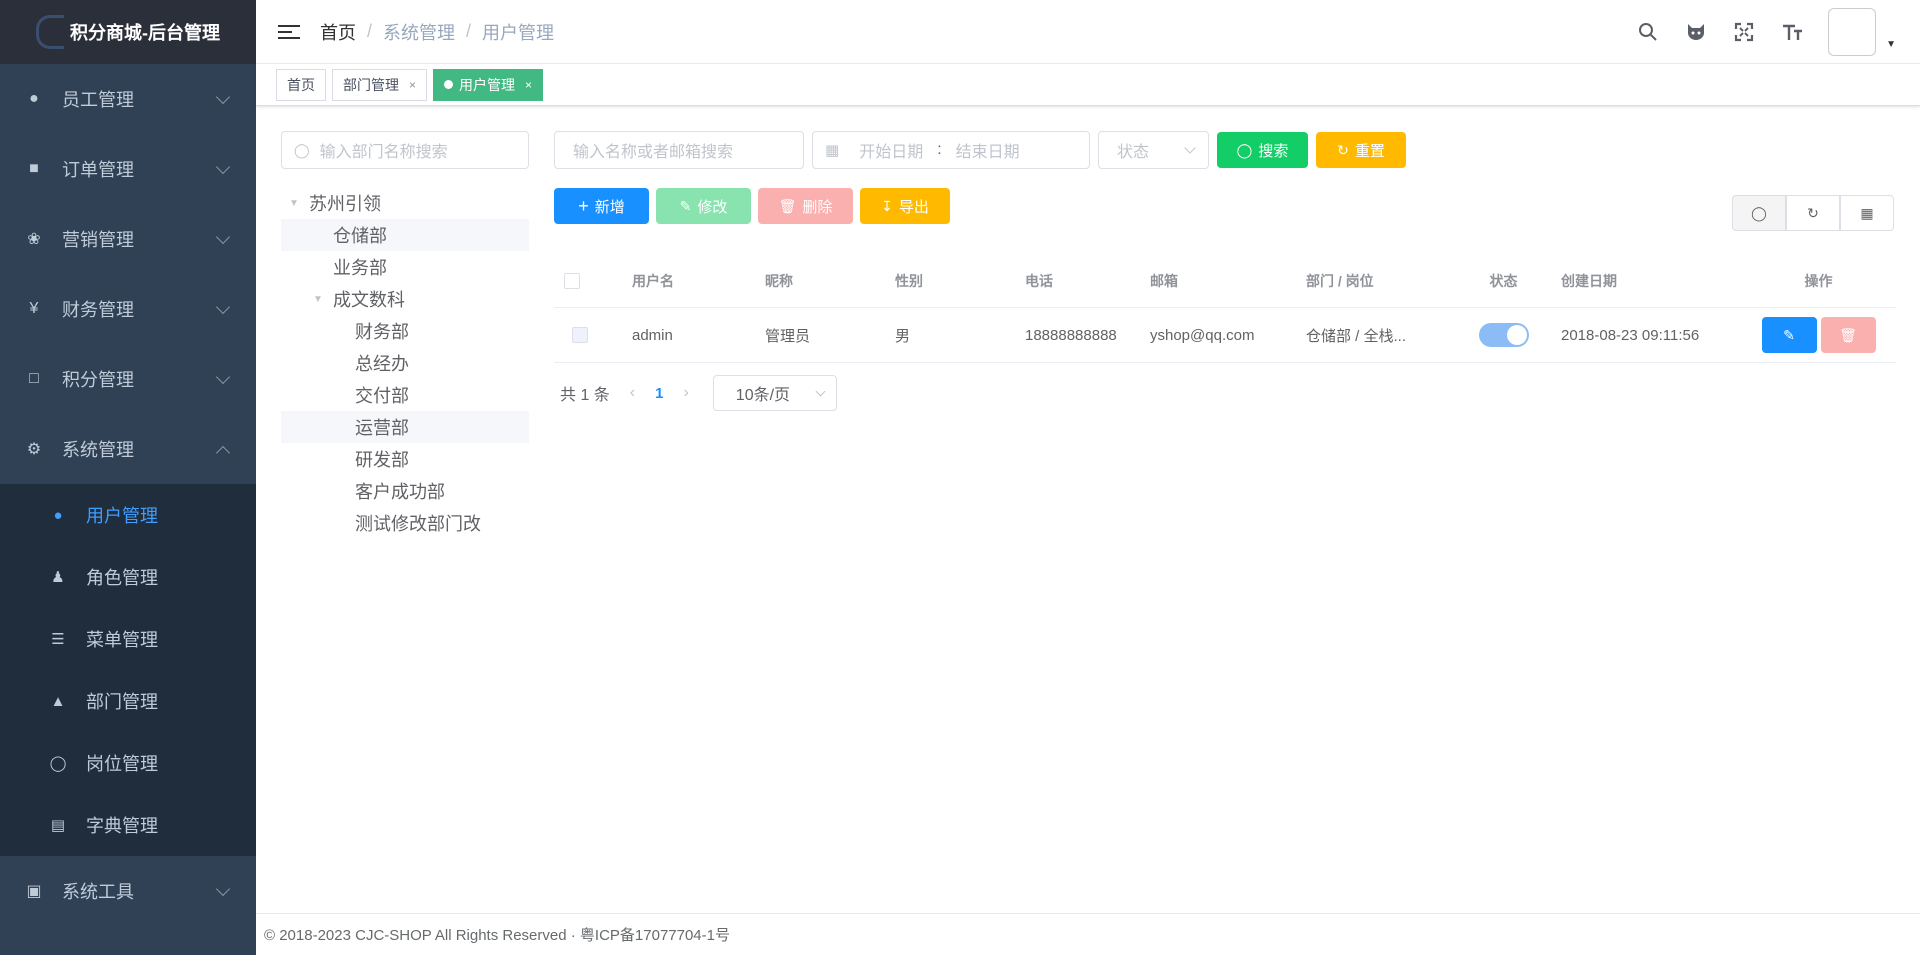 The width and height of the screenshot is (1920, 955). Describe the element at coordinates (1867, 213) in the screenshot. I see `columns-button: ▦` at that location.